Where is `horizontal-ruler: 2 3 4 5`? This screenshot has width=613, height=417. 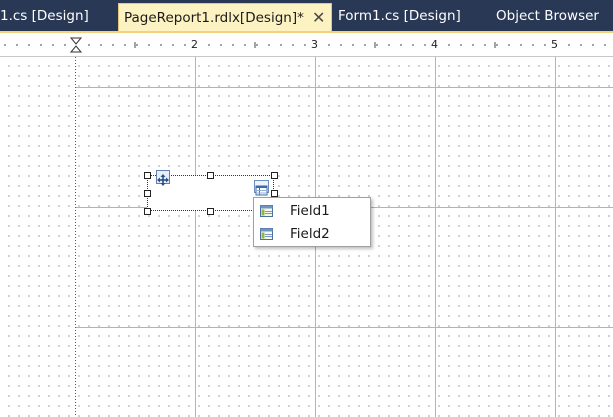
horizontal-ruler: 2 3 4 5 is located at coordinates (306, 45).